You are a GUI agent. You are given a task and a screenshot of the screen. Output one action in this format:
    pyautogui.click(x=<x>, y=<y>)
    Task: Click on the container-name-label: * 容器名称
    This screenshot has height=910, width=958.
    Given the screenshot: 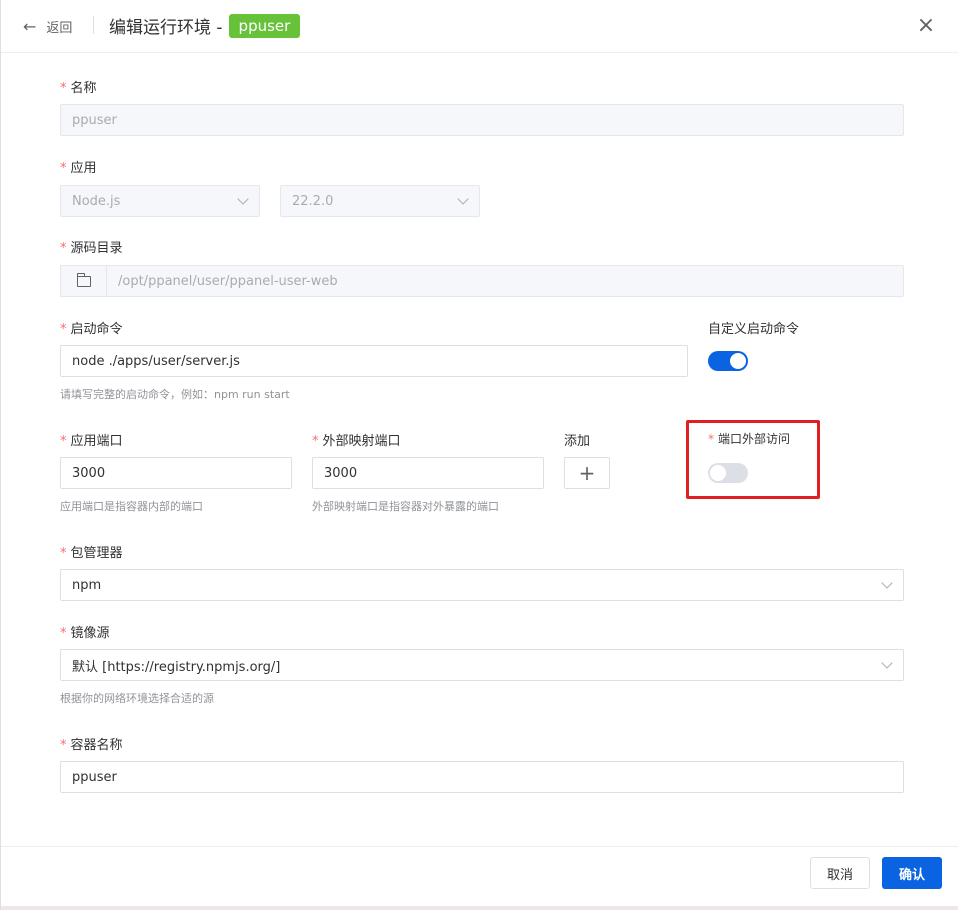 What is the action you would take?
    pyautogui.click(x=91, y=745)
    